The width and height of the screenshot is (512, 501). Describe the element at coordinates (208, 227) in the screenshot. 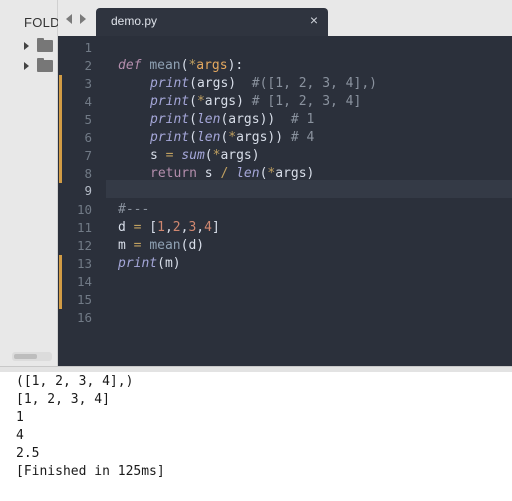

I see `code-number: 4` at that location.